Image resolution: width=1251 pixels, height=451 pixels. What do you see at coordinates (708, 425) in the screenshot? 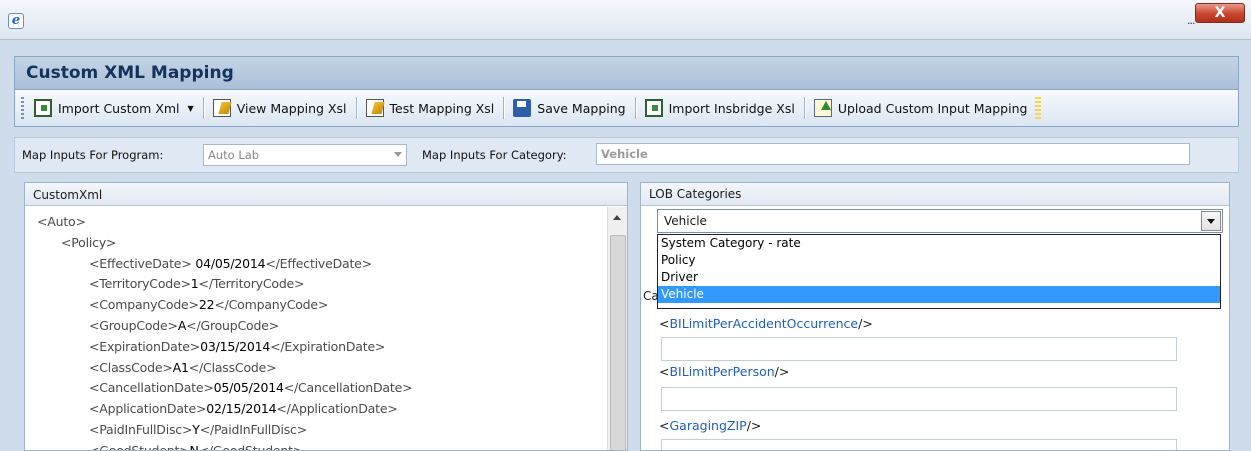
I see `field-name: GaragingZIP` at bounding box center [708, 425].